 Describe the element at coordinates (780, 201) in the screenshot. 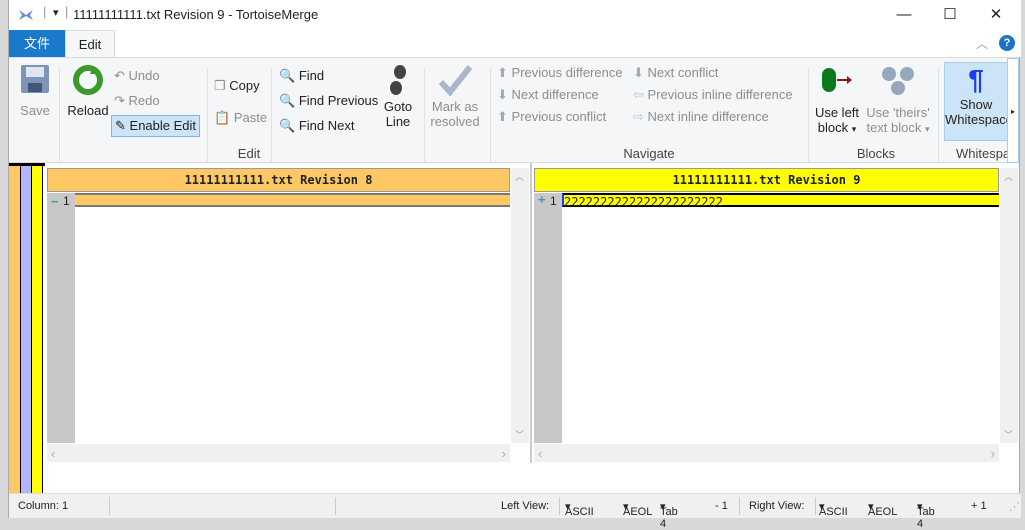

I see `diff-line: 2222222222222222222222` at that location.